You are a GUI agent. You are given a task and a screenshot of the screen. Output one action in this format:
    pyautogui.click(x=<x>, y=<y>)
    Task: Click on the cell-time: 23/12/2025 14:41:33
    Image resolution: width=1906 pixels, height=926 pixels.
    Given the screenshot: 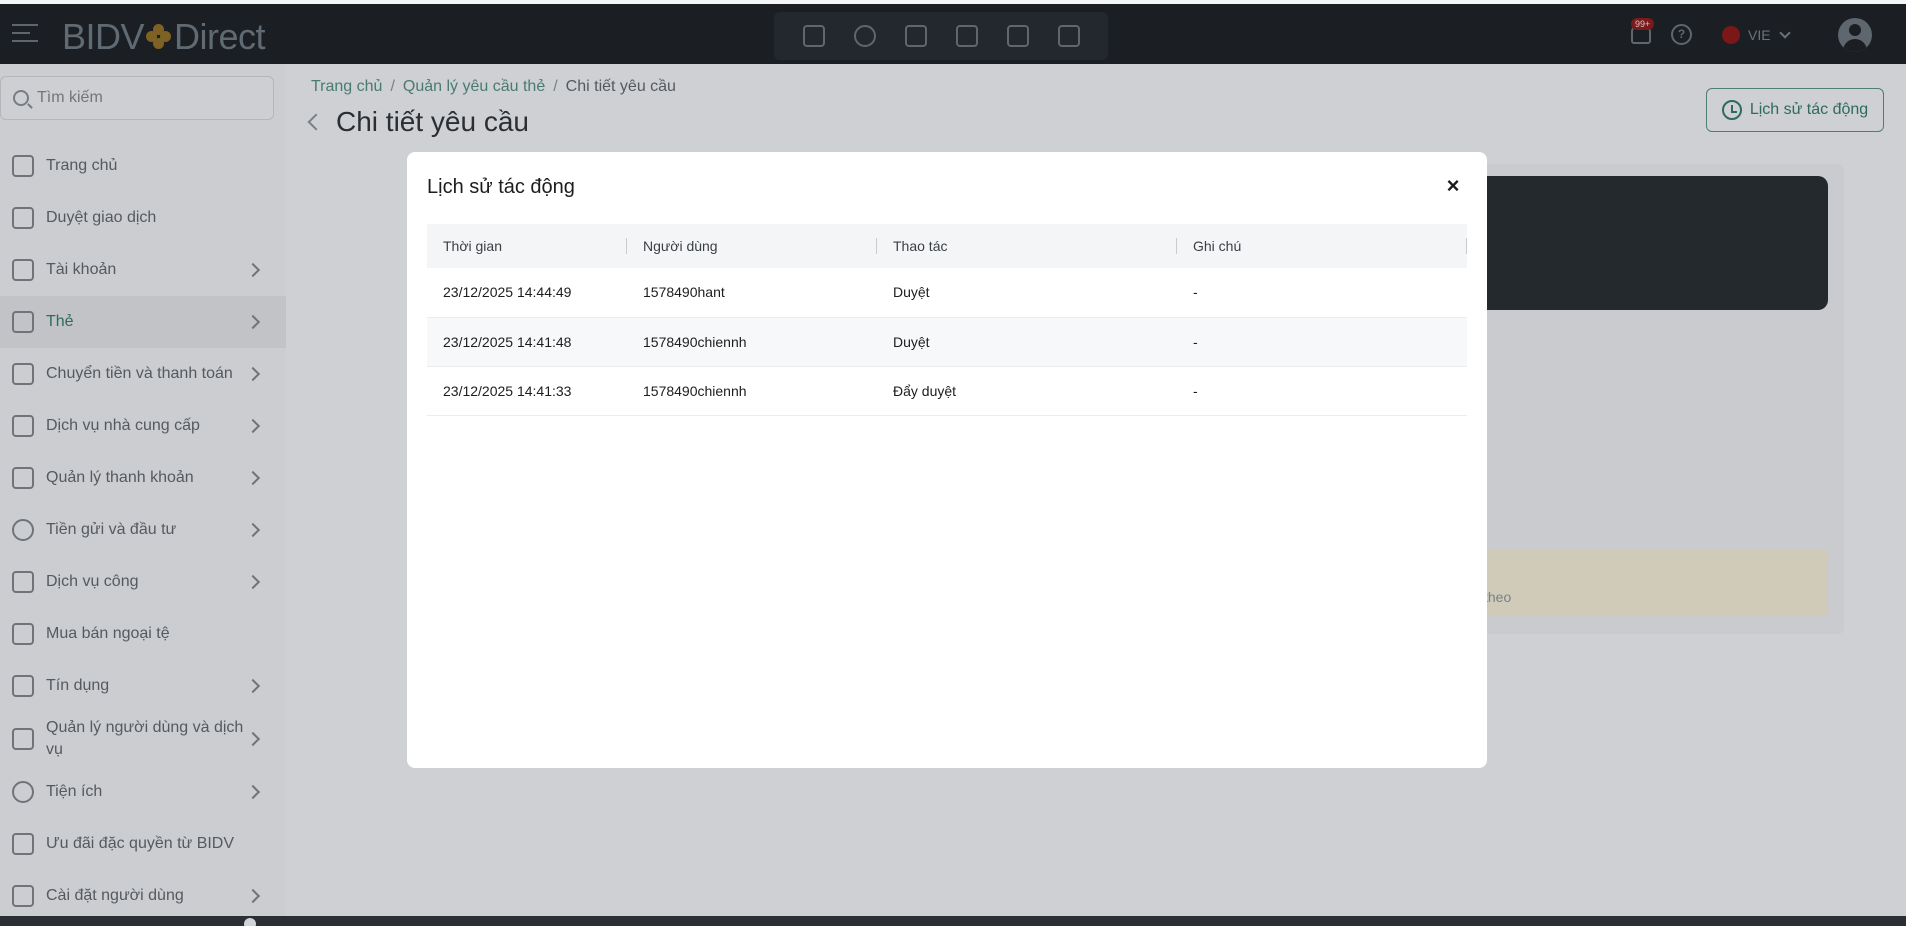 What is the action you would take?
    pyautogui.click(x=527, y=391)
    